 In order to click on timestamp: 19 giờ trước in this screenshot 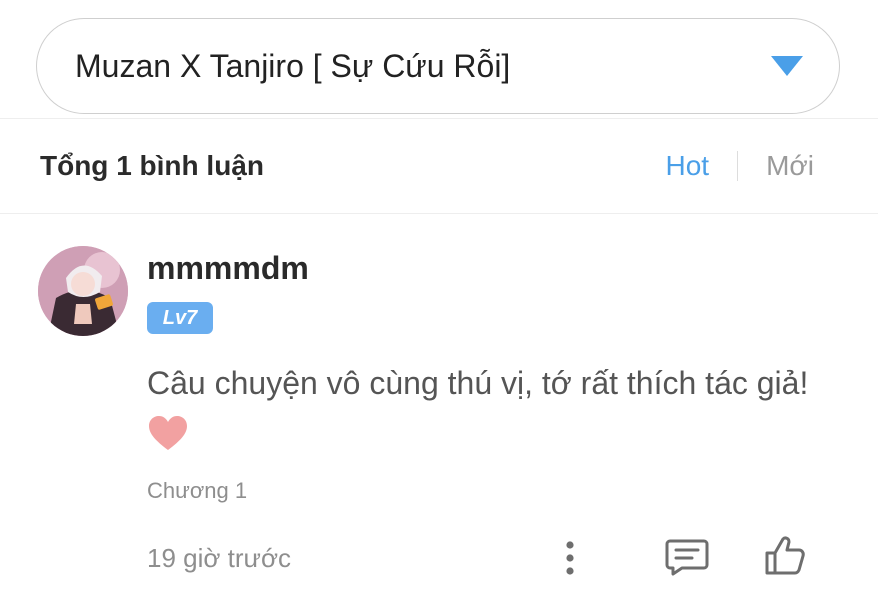, I will do `click(219, 558)`.